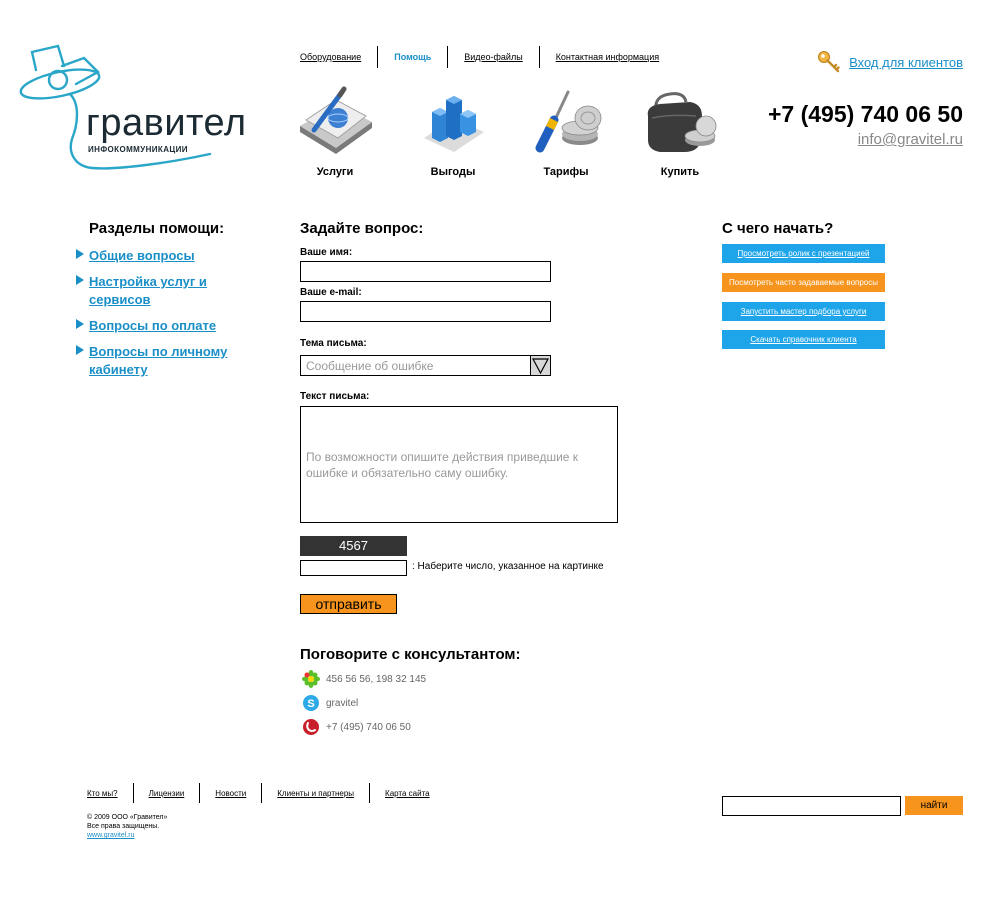 This screenshot has width=1000, height=906. I want to click on captcha-hint: : Наберите число, указанное на картинке, so click(508, 566).